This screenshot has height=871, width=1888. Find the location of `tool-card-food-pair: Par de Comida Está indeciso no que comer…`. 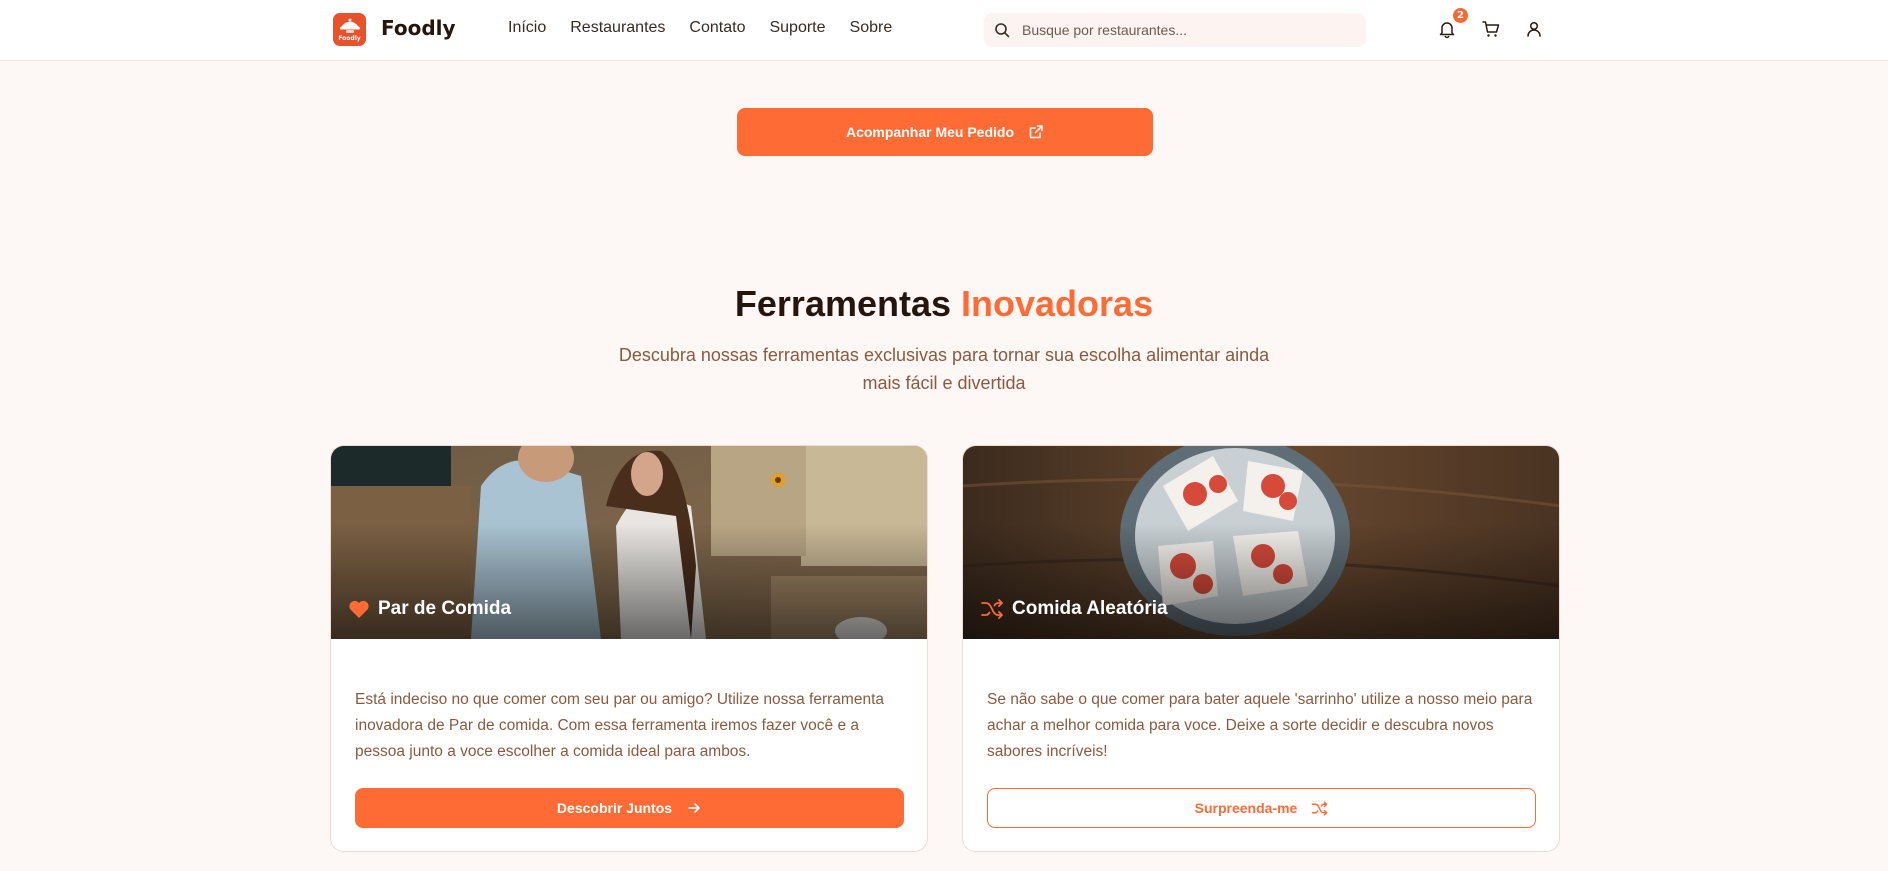

tool-card-food-pair: Par de Comida Está indeciso no que comer… is located at coordinates (629, 648).